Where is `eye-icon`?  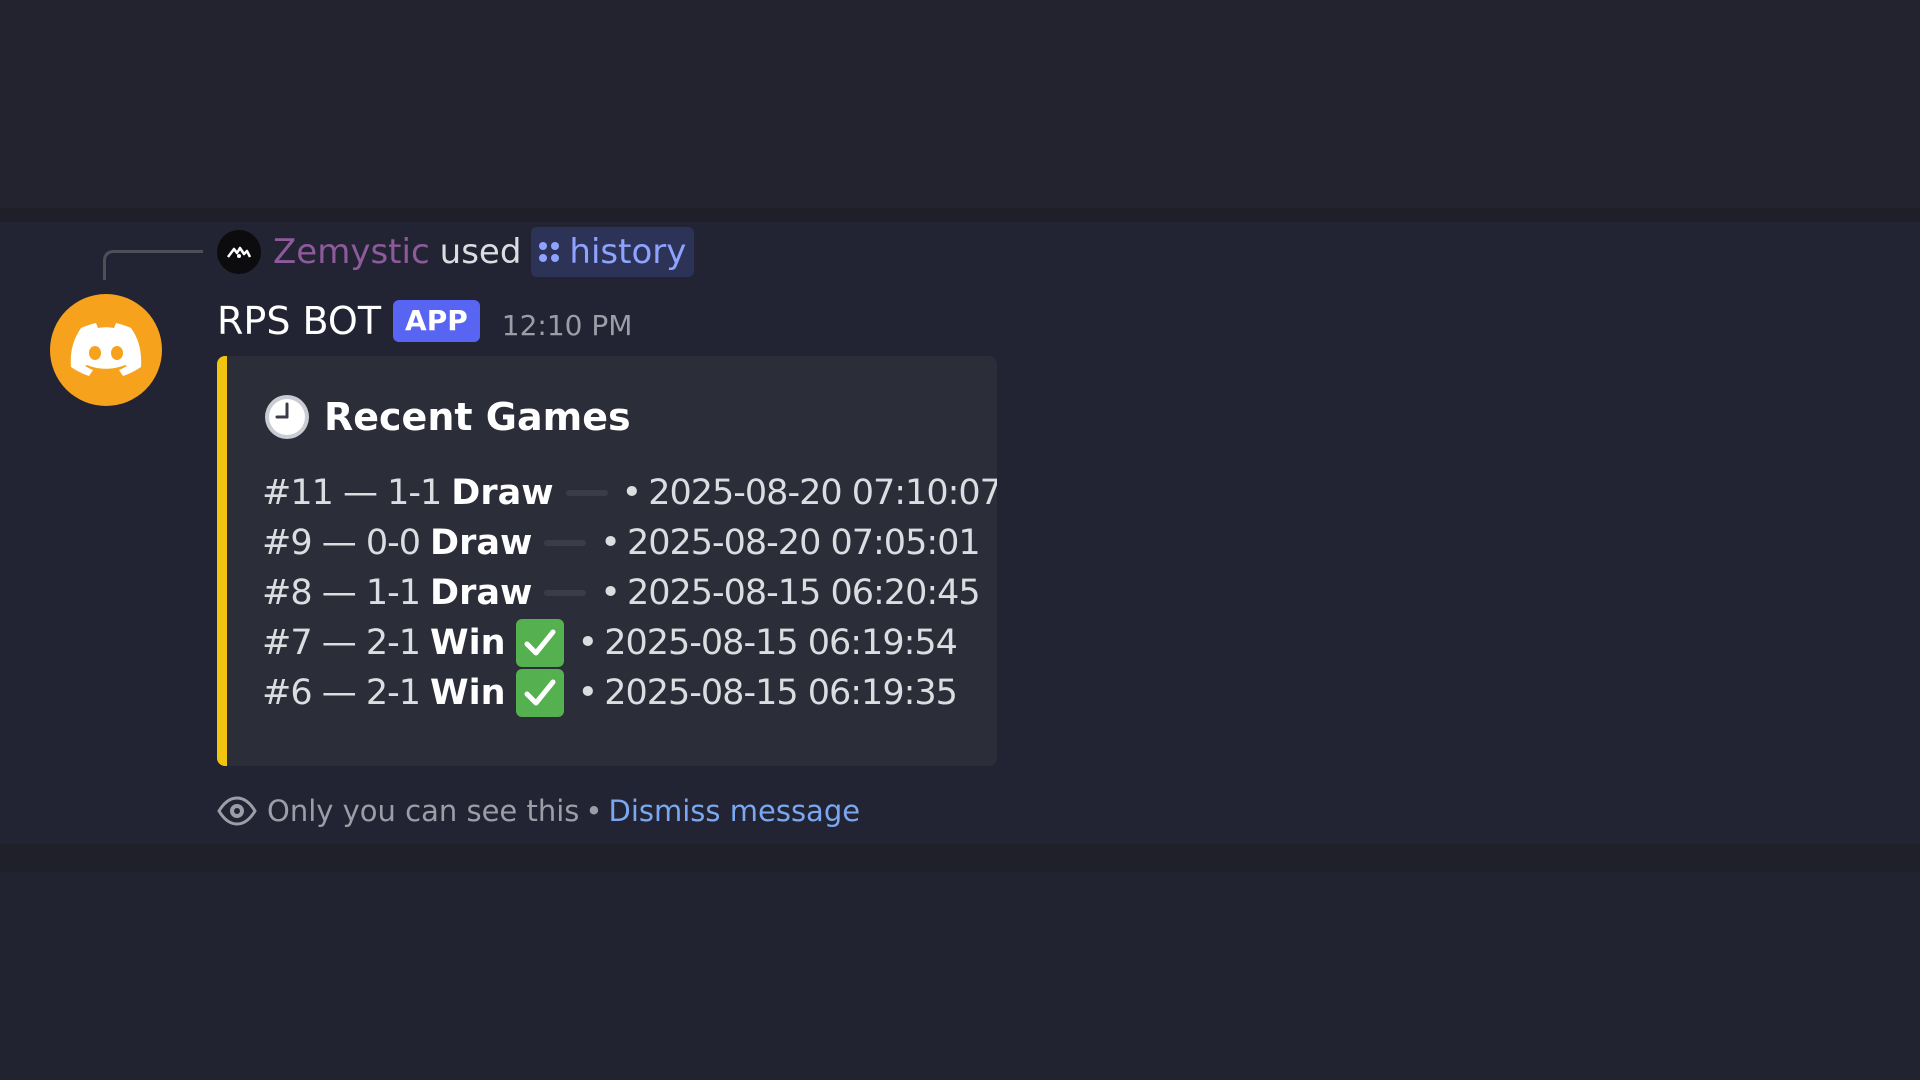
eye-icon is located at coordinates (237, 811).